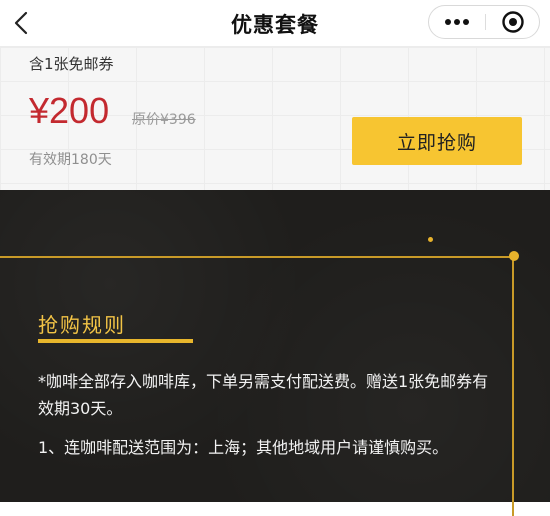  Describe the element at coordinates (115, 341) in the screenshot. I see `rules-title-underline` at that location.